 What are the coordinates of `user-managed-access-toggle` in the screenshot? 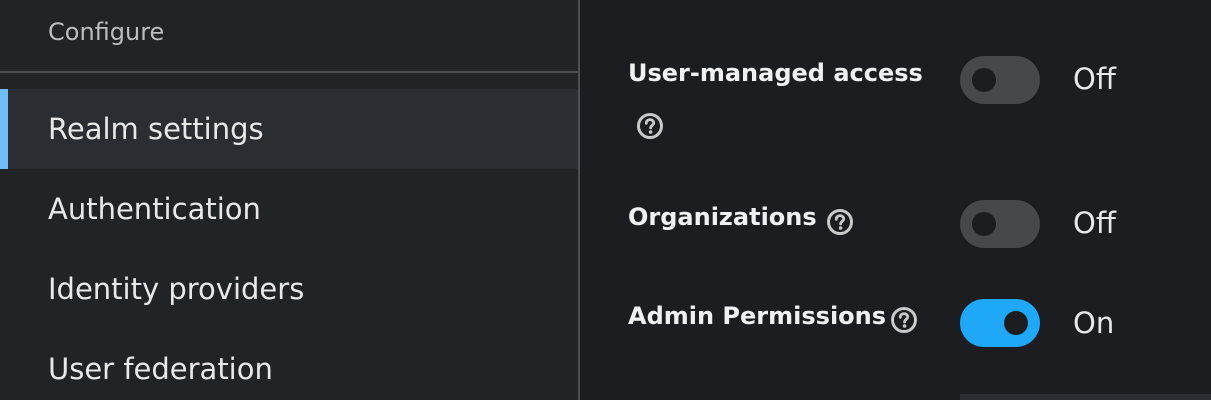 It's located at (1000, 80).